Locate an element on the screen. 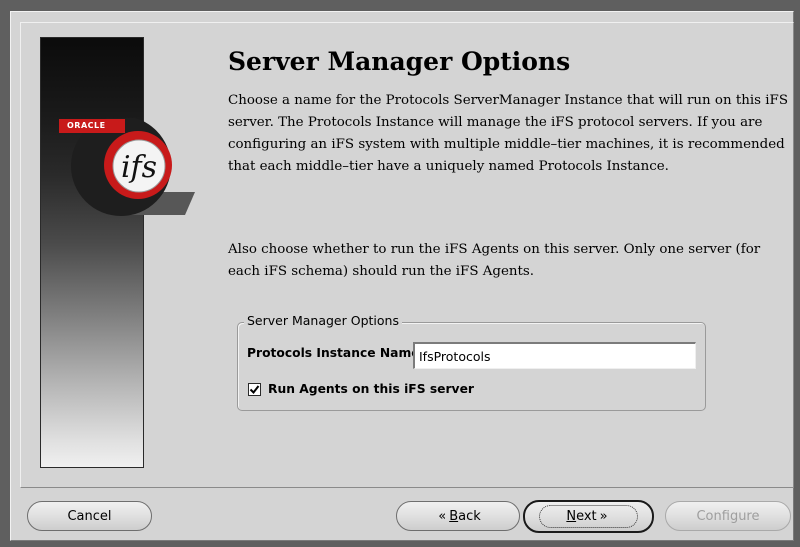 The image size is (800, 547). logo-product-text: ifs is located at coordinates (139, 167).